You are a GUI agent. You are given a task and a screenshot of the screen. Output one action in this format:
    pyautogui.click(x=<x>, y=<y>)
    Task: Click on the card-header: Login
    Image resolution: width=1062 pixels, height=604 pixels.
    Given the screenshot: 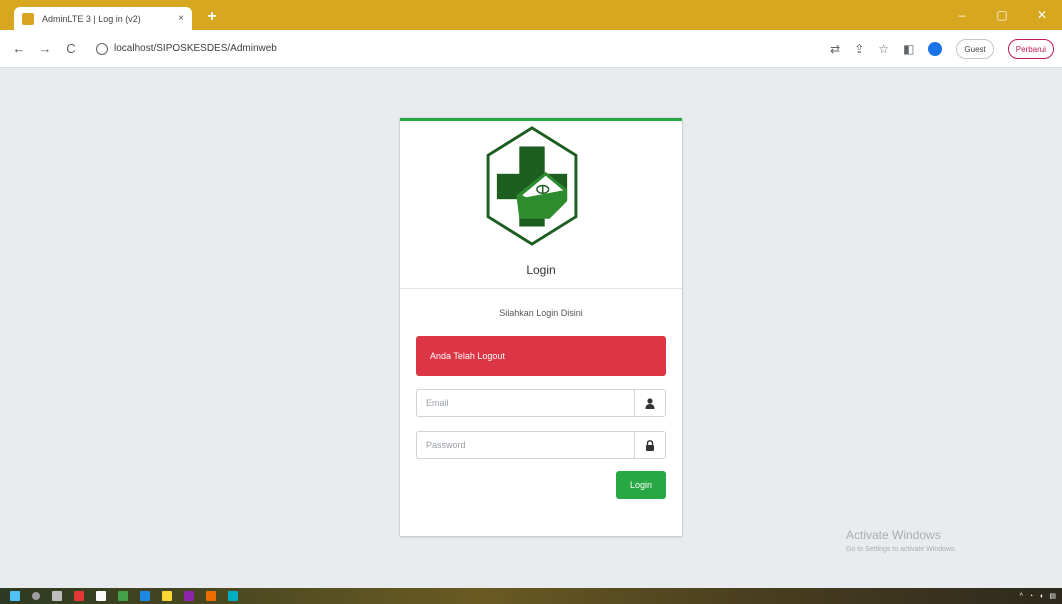 What is the action you would take?
    pyautogui.click(x=541, y=205)
    